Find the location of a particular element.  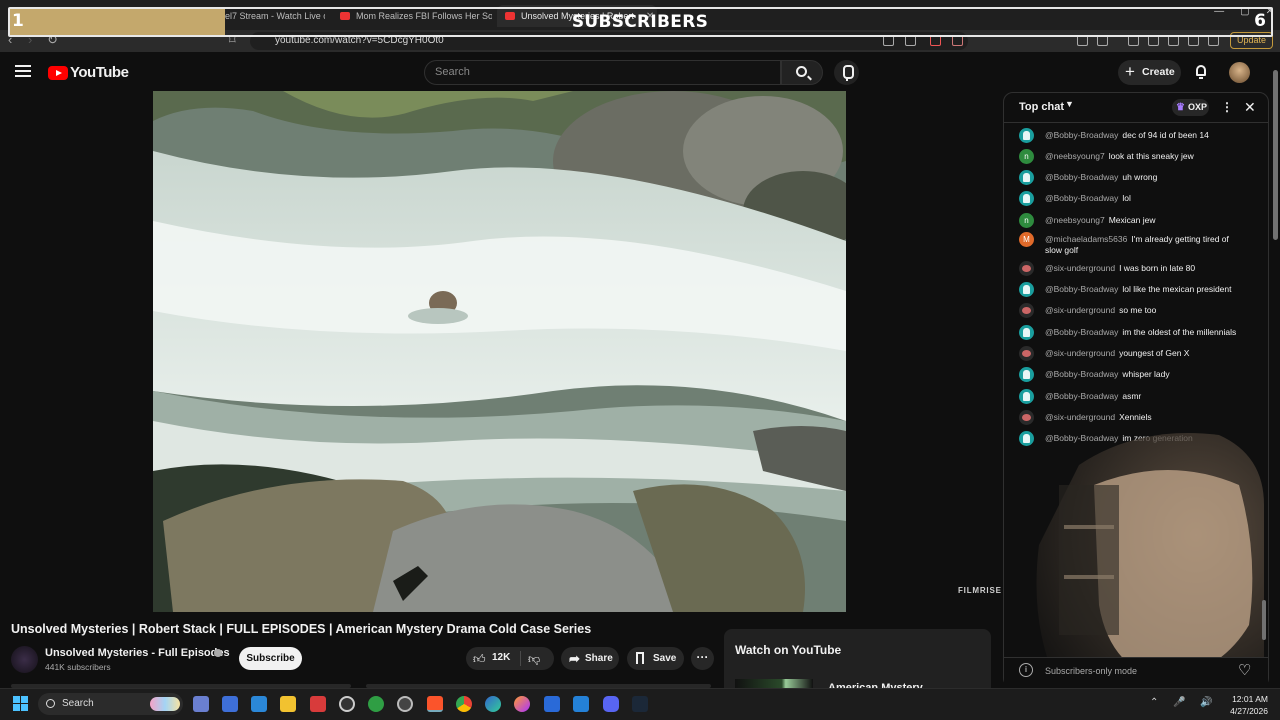

chat-message-text: dec of 94 id of been 14 is located at coordinates (1165, 135).